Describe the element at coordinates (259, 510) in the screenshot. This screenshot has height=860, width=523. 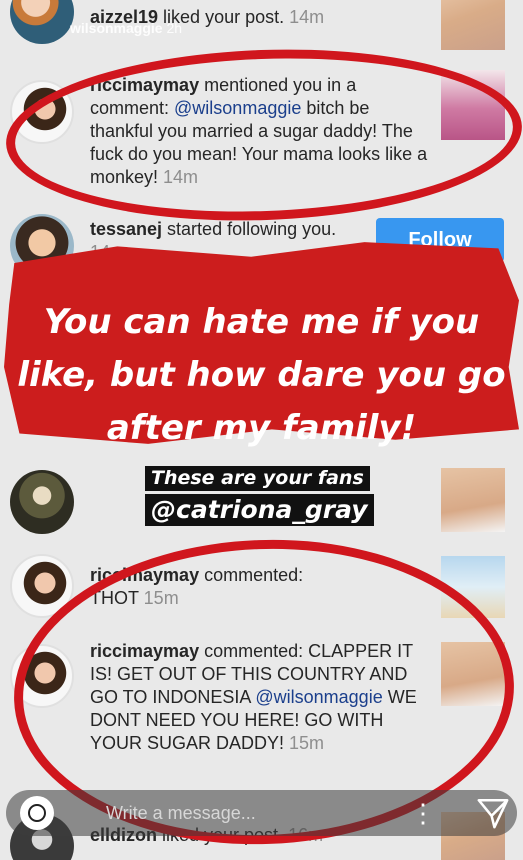
I see `story-mention-caption: @catriona_gray` at that location.